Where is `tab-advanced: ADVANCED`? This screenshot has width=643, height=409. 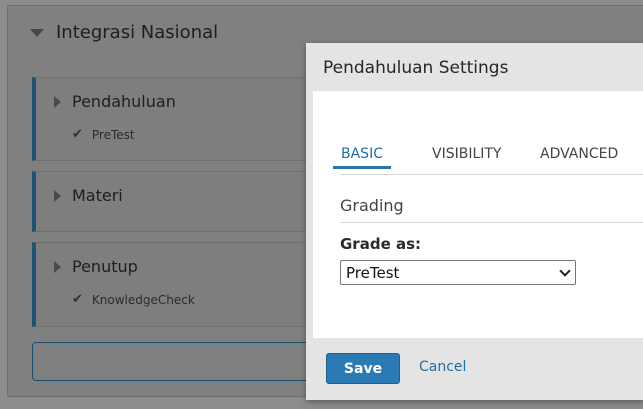
tab-advanced: ADVANCED is located at coordinates (579, 157).